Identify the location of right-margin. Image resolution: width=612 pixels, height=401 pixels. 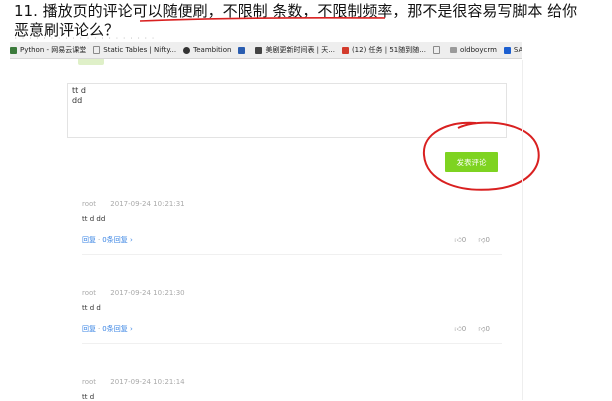
(608, 200).